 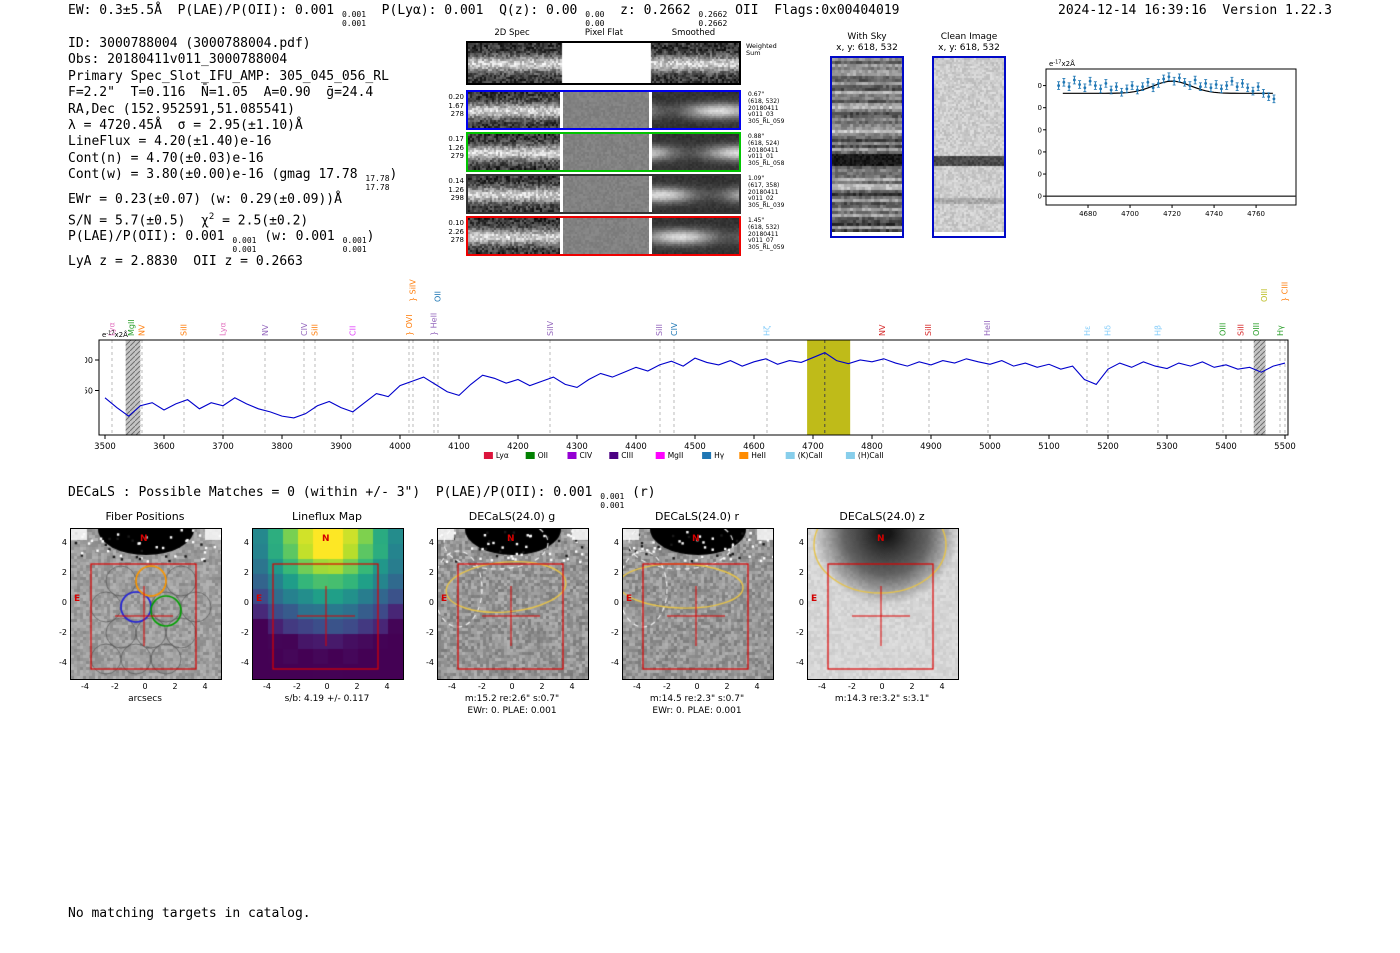 What do you see at coordinates (882, 516) in the screenshot?
I see `cutout-title: DECaLS(24.0) z` at bounding box center [882, 516].